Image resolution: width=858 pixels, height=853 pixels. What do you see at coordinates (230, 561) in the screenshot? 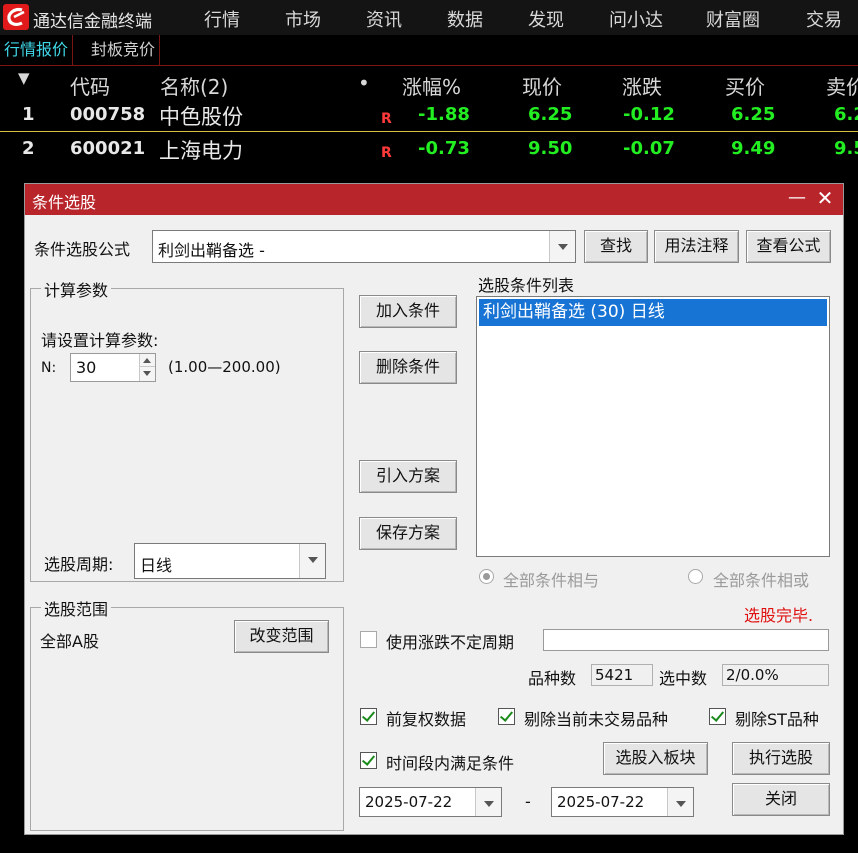
I see `period-select: 日线` at bounding box center [230, 561].